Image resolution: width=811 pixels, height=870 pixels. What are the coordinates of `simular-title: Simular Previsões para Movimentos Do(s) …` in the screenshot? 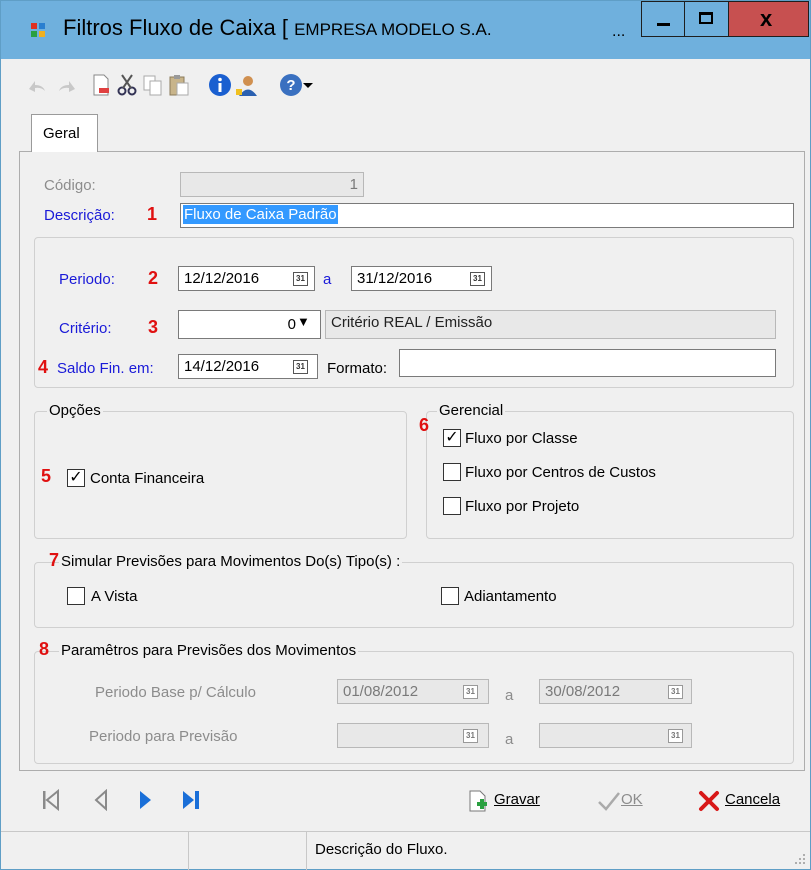 It's located at (231, 561).